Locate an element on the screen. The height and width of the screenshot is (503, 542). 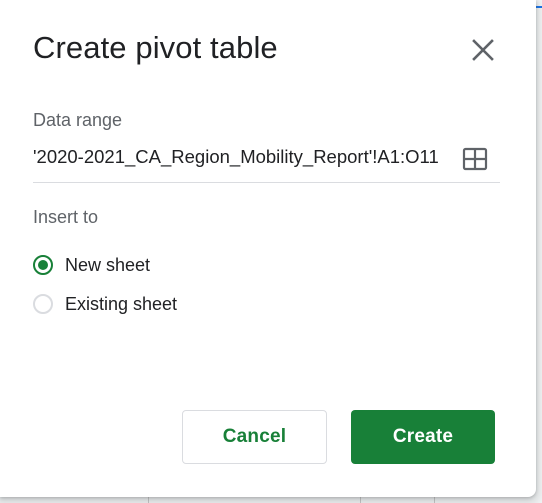
new-sheet-option: New sheet is located at coordinates (91, 265).